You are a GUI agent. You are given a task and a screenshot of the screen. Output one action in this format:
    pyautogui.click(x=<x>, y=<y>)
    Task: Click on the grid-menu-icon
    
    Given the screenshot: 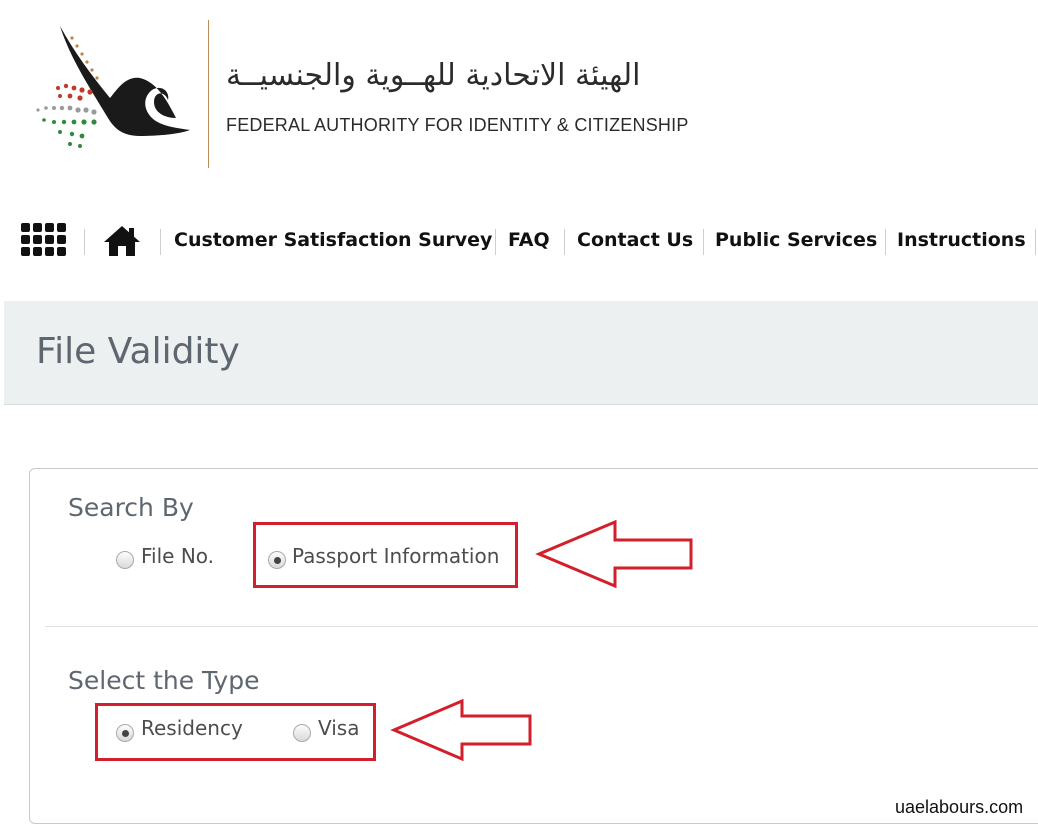 What is the action you would take?
    pyautogui.click(x=43, y=240)
    